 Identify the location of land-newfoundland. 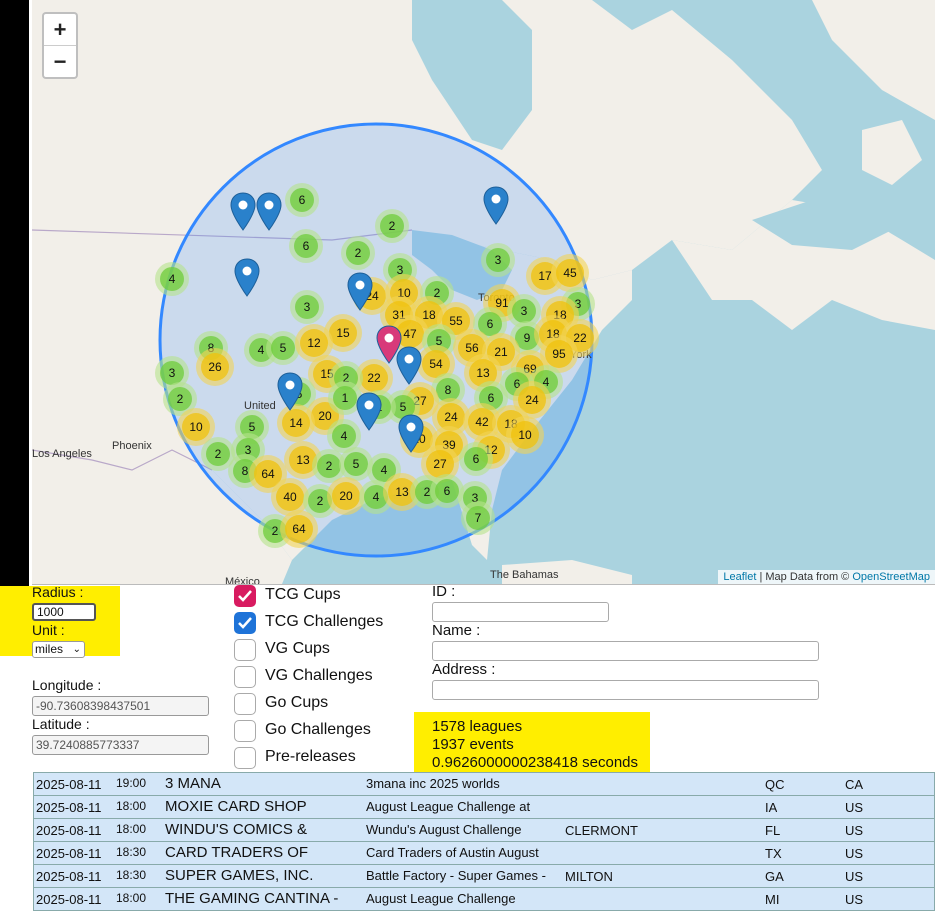
(892, 152).